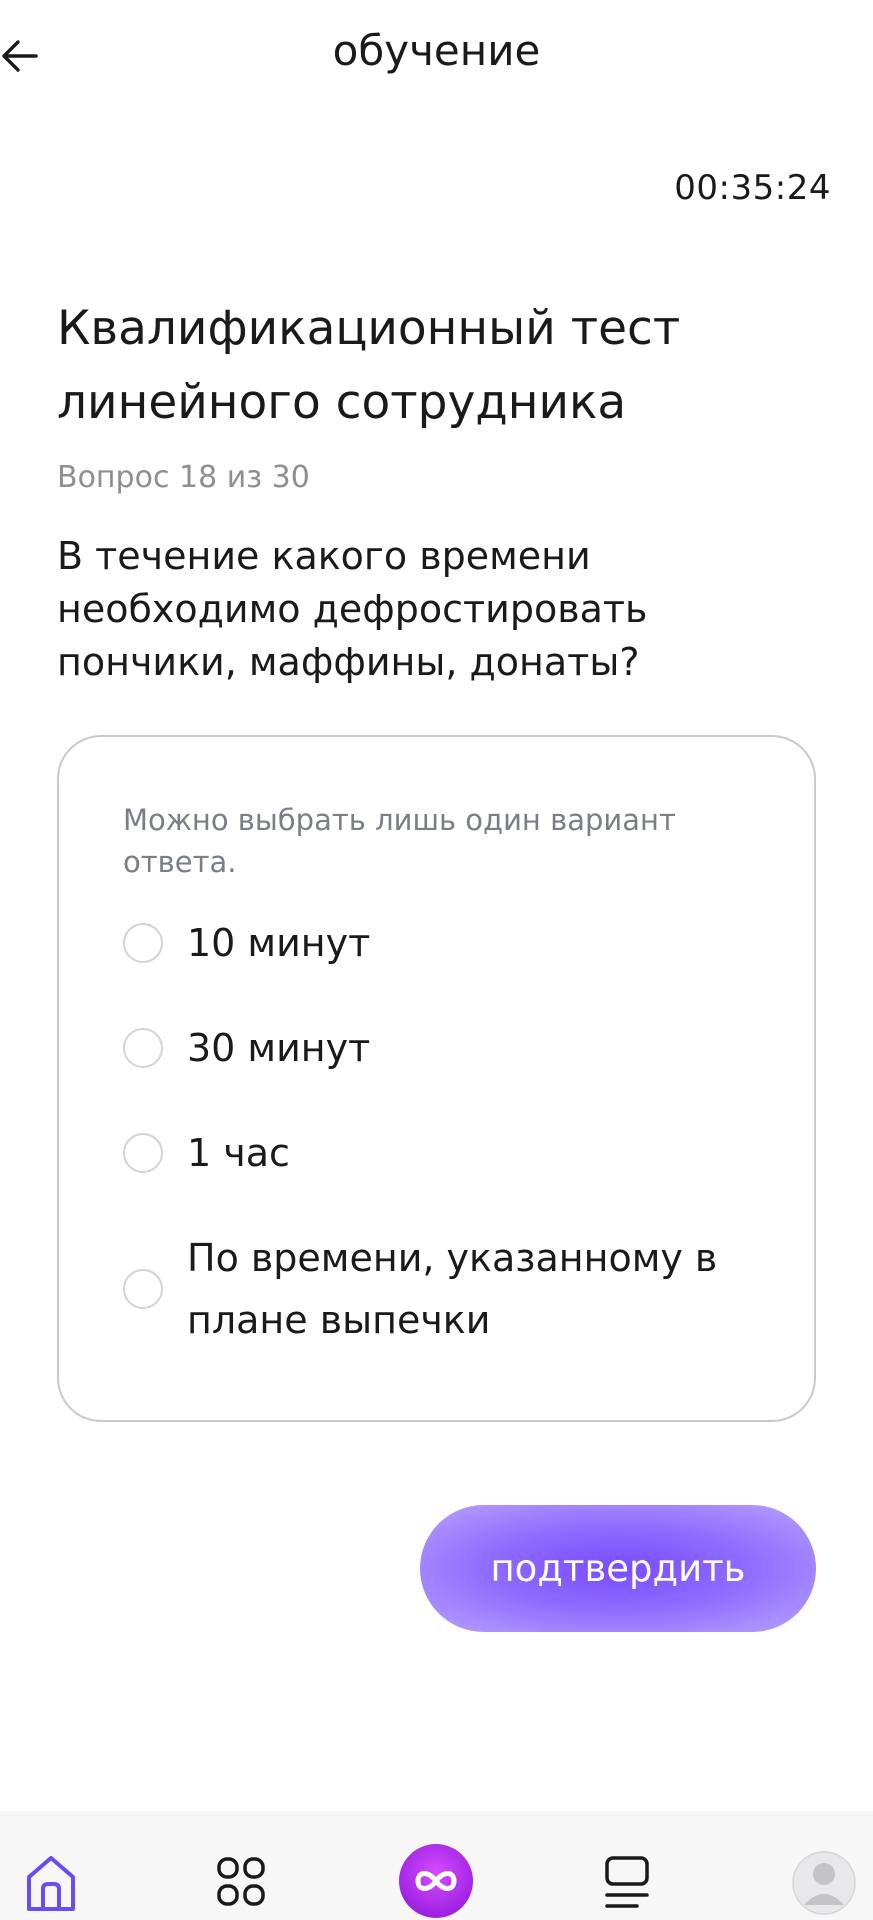 The image size is (873, 1920). Describe the element at coordinates (279, 1048) in the screenshot. I see `answer-option-label: 30 минут` at that location.